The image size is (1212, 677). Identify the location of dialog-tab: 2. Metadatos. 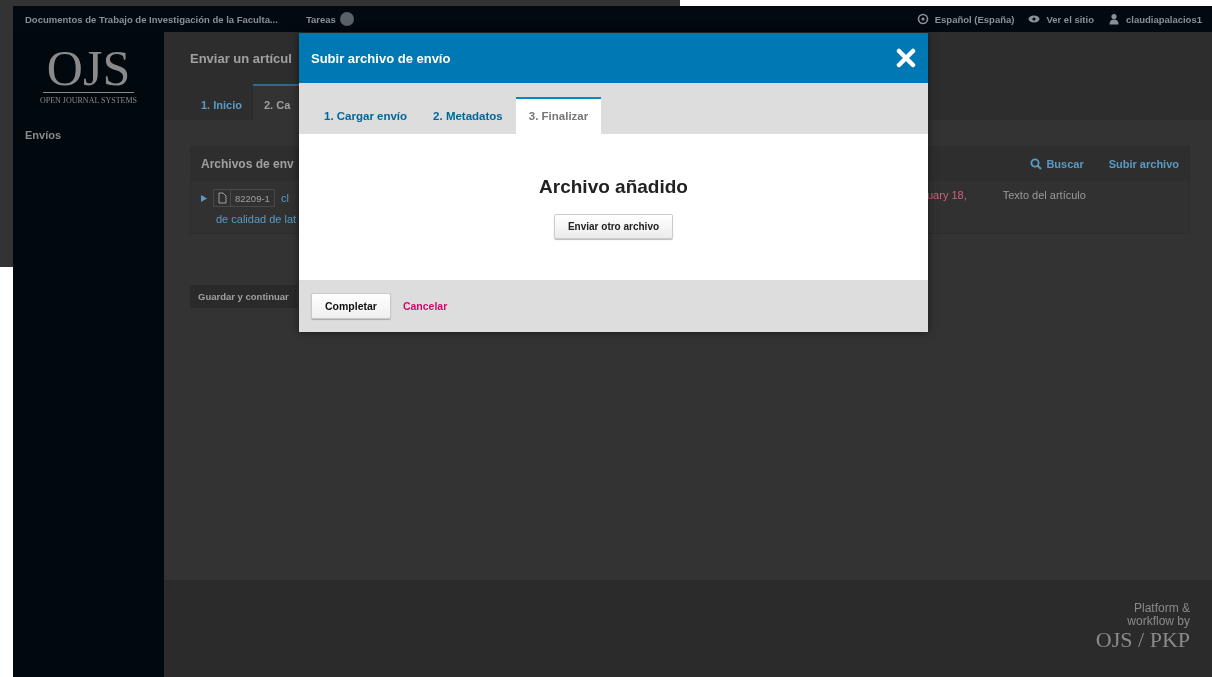
(468, 115).